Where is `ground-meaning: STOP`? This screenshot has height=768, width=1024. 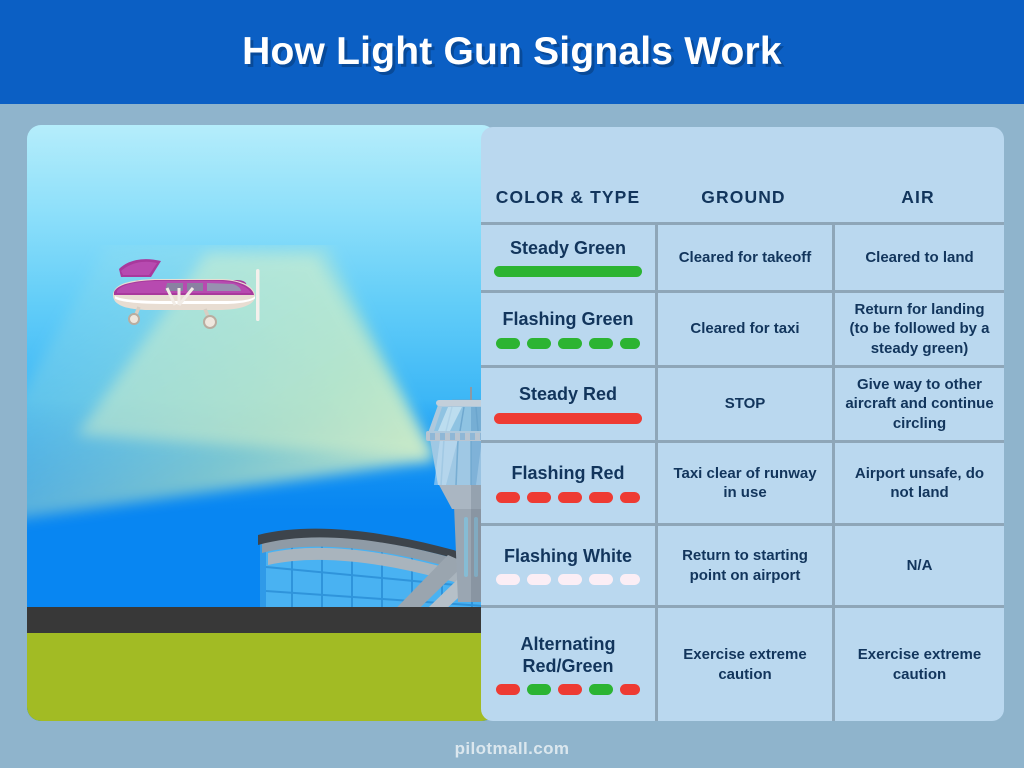 ground-meaning: STOP is located at coordinates (743, 404).